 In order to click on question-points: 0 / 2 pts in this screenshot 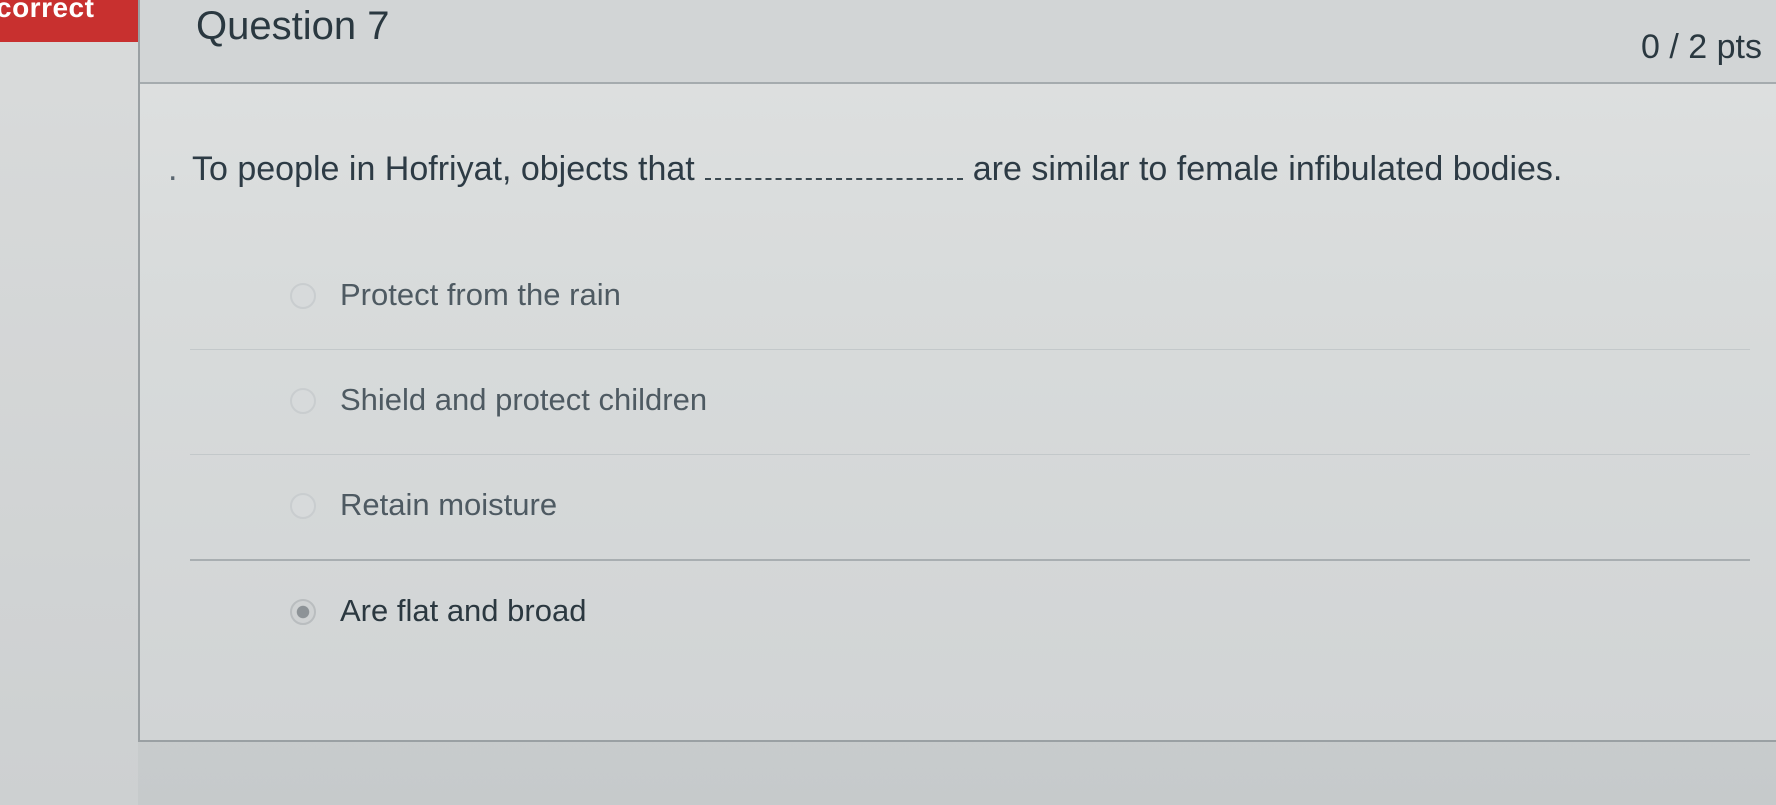, I will do `click(1701, 47)`.